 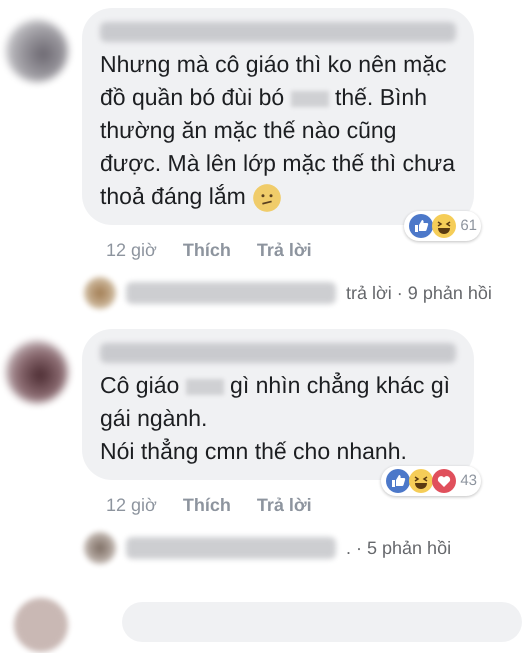 What do you see at coordinates (254, 451) in the screenshot?
I see `comment-text: Nói thẳng cmn thế cho nhanh.` at bounding box center [254, 451].